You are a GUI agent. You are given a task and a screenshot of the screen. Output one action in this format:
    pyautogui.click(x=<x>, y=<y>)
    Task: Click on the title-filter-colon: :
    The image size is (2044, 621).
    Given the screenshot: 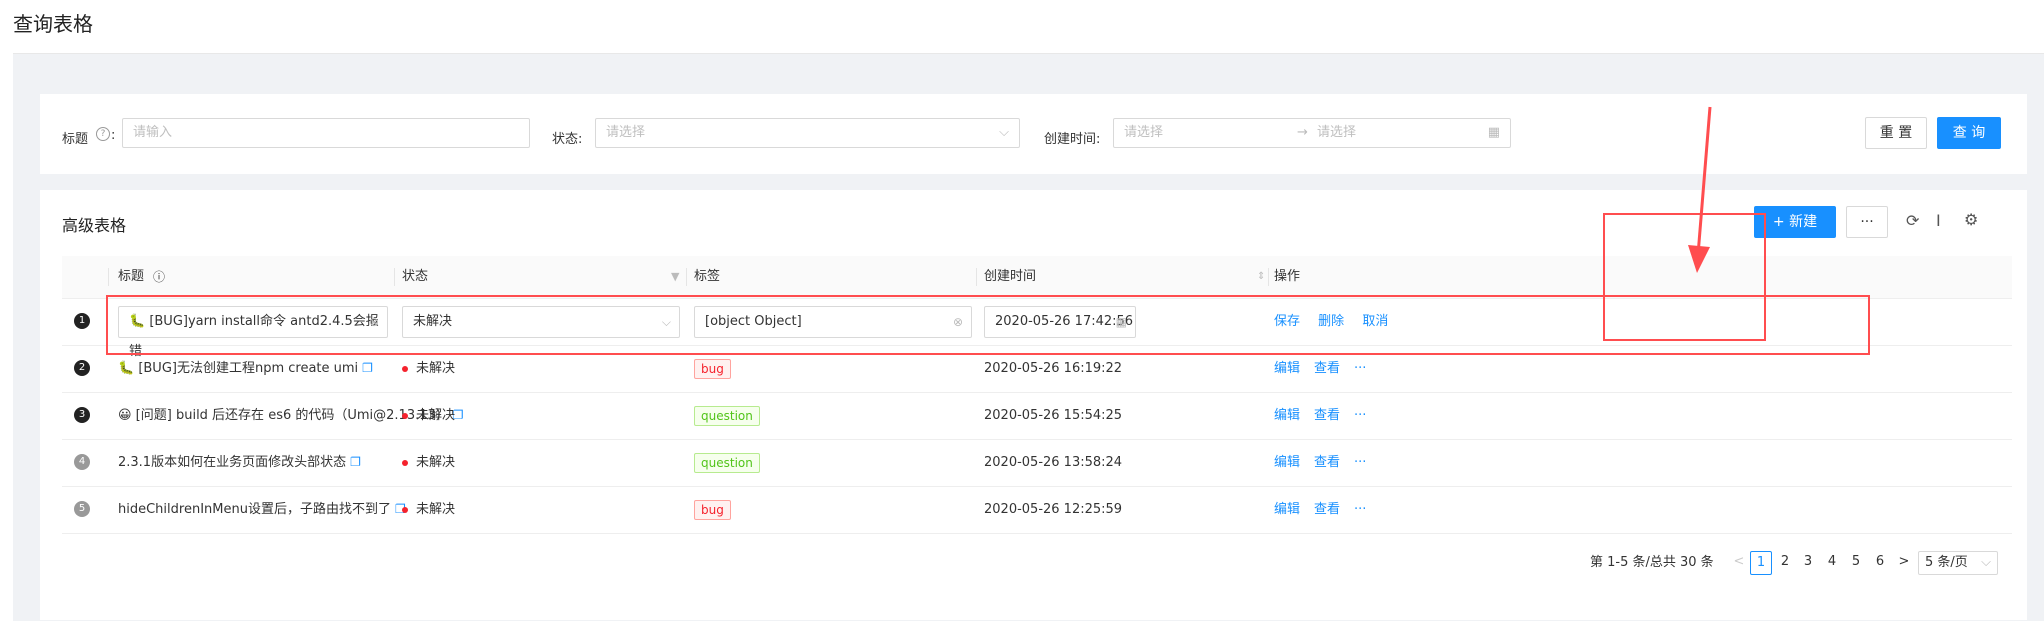 What is the action you would take?
    pyautogui.click(x=113, y=135)
    